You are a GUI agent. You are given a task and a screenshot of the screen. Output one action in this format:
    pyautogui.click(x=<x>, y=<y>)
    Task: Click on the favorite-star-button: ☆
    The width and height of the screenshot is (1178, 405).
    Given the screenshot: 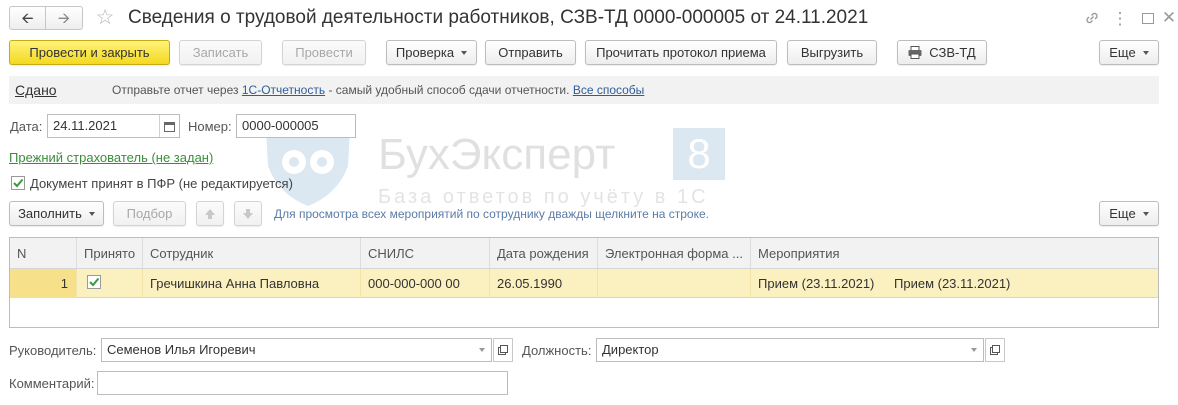 What is the action you would take?
    pyautogui.click(x=105, y=17)
    